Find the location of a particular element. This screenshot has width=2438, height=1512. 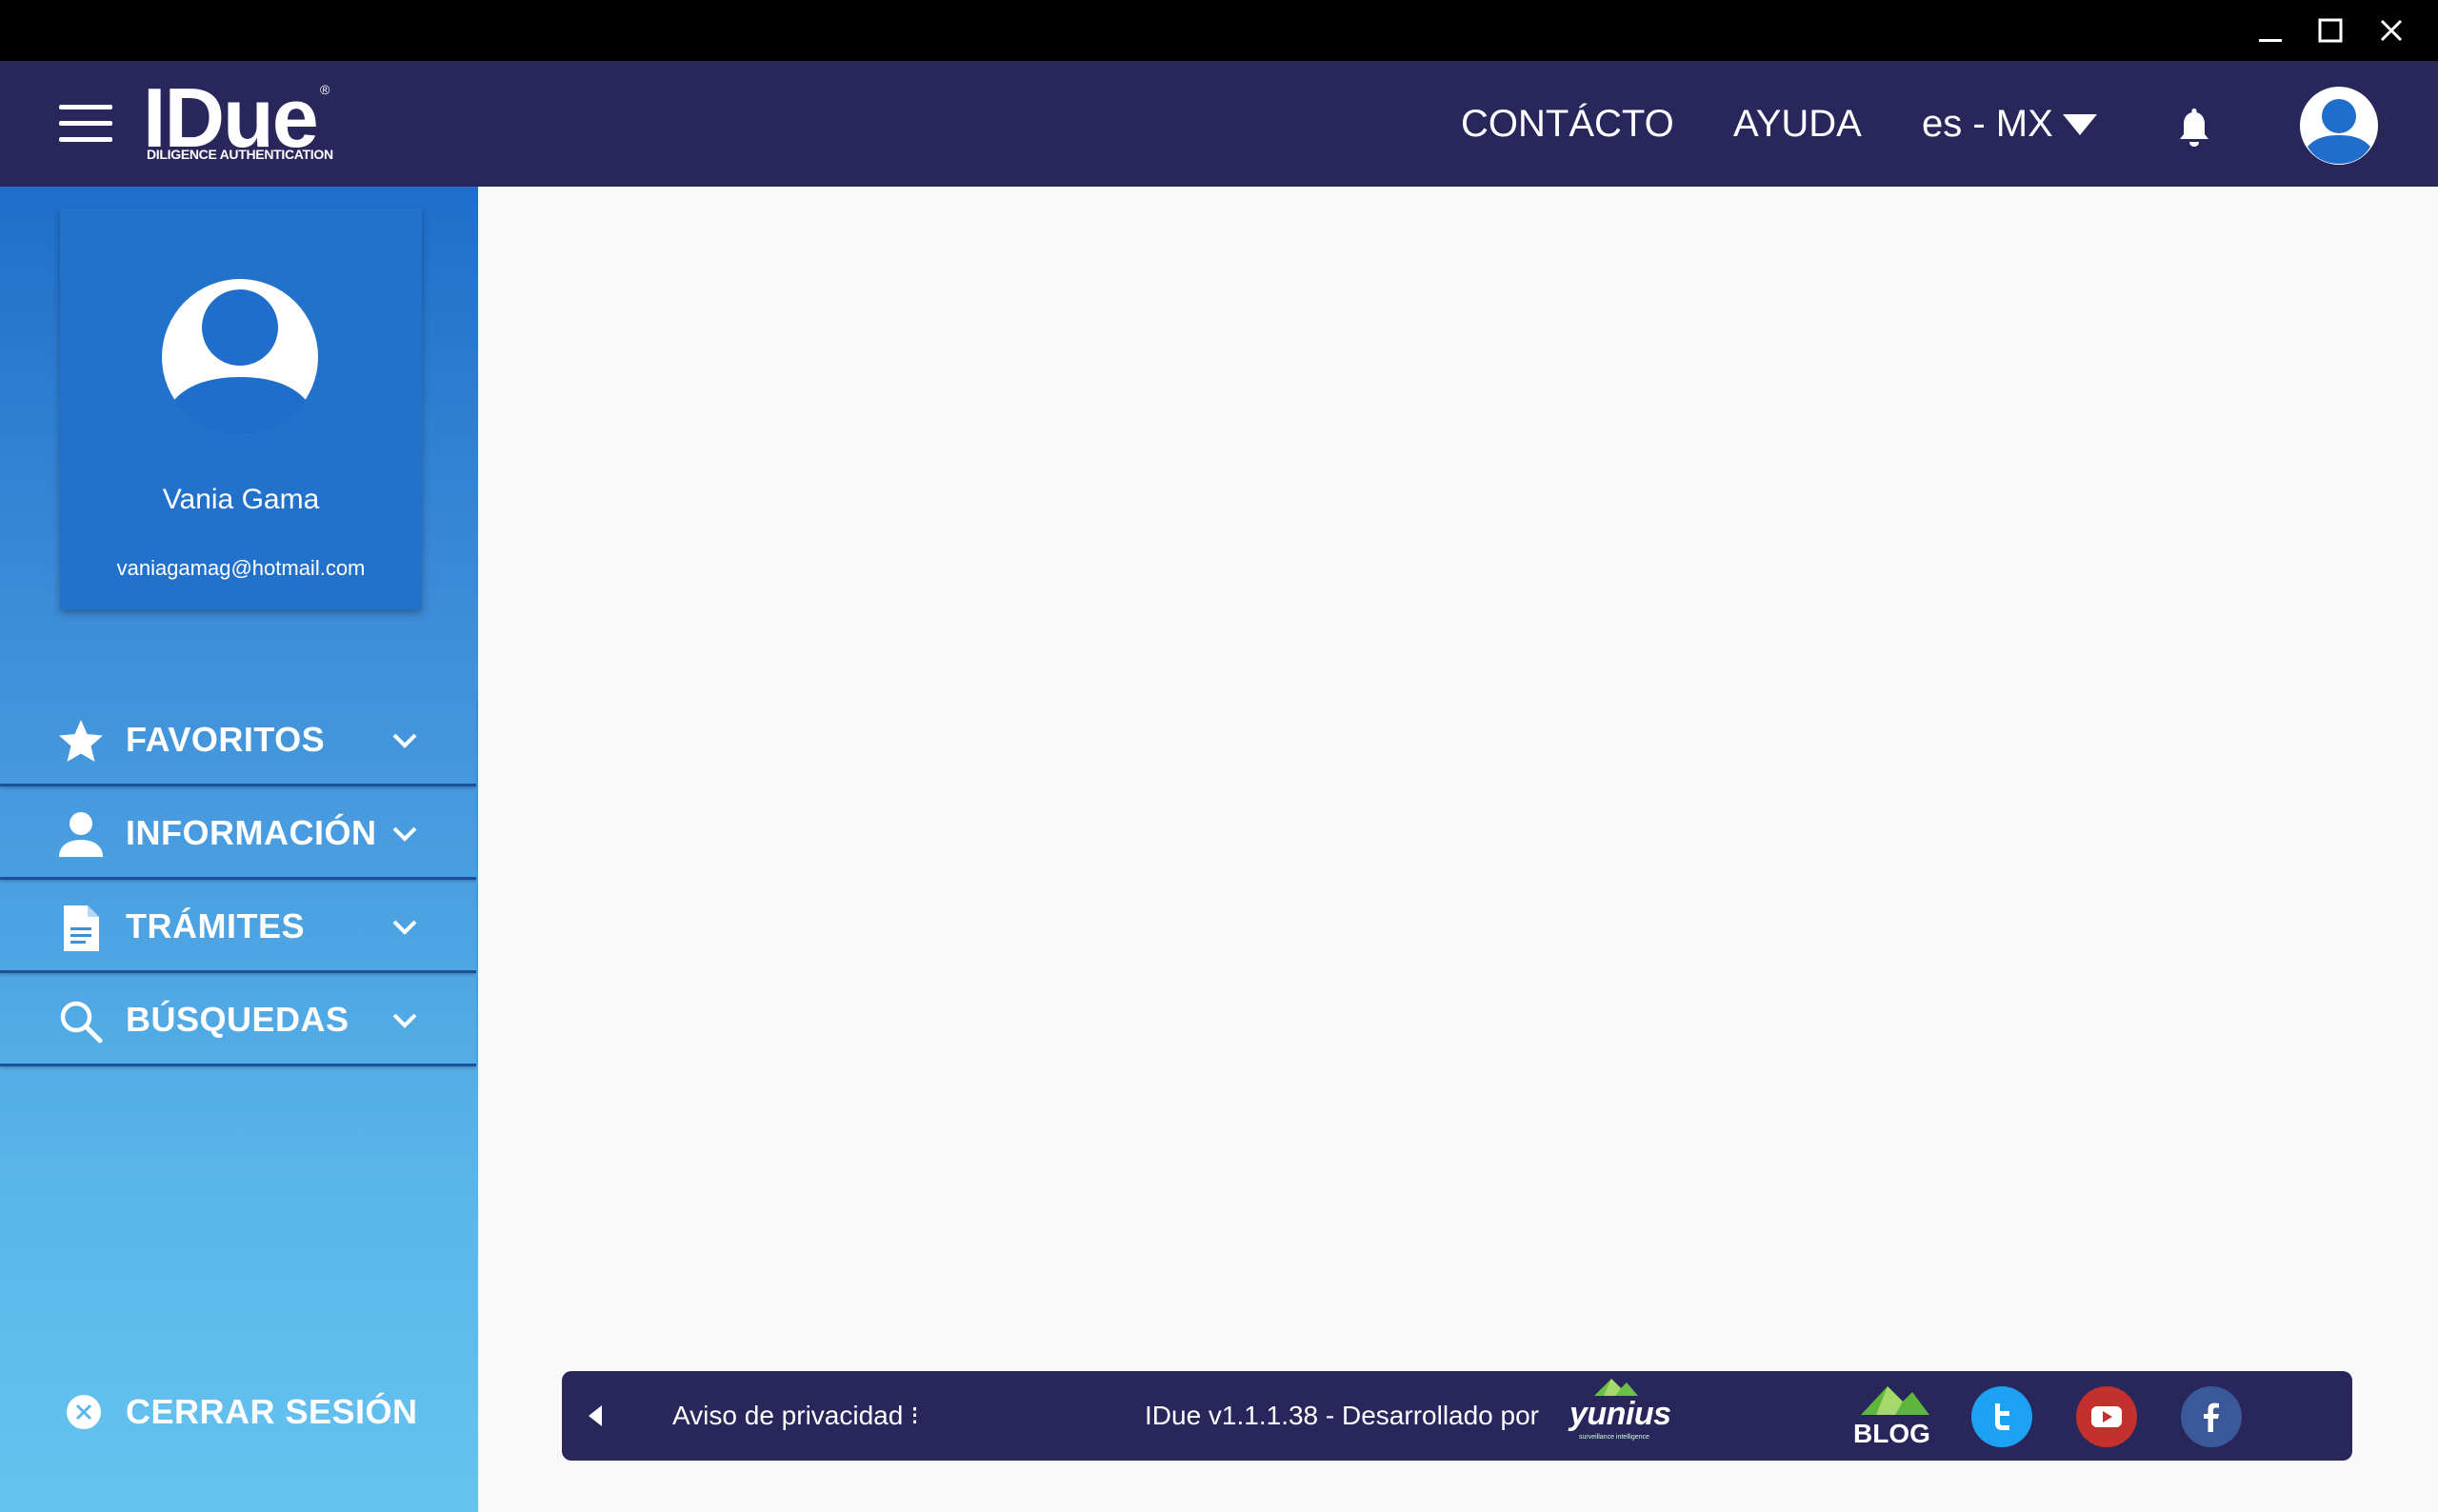

sidebar-item-label: TRÁMITES is located at coordinates (216, 925).